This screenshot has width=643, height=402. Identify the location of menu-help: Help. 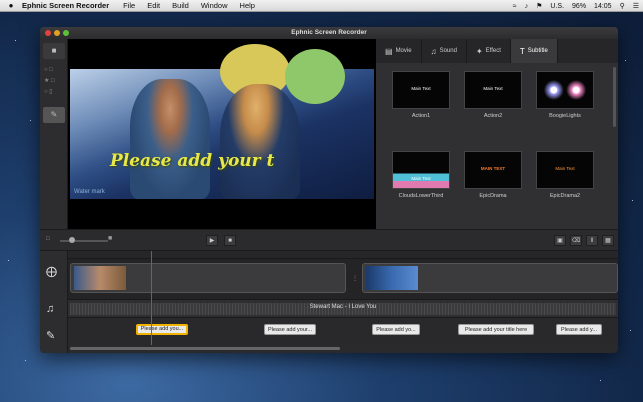
(247, 5).